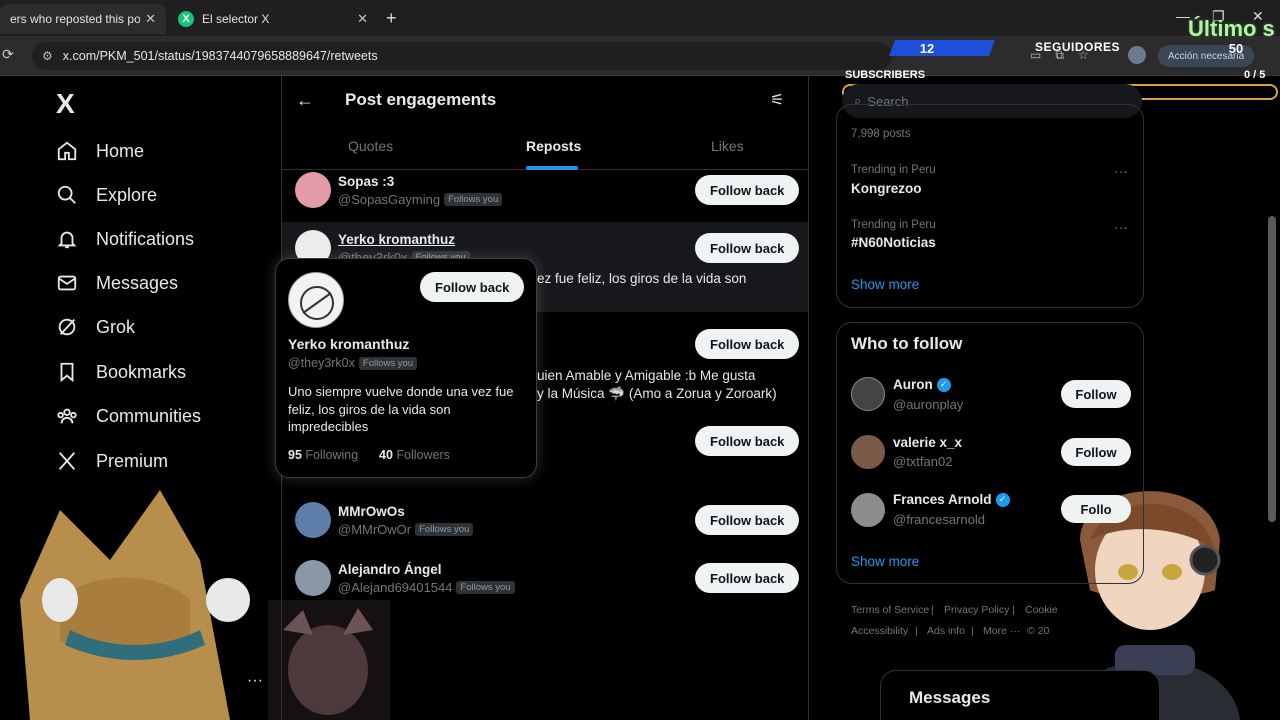  I want to click on overlay-blue-banner, so click(942, 48).